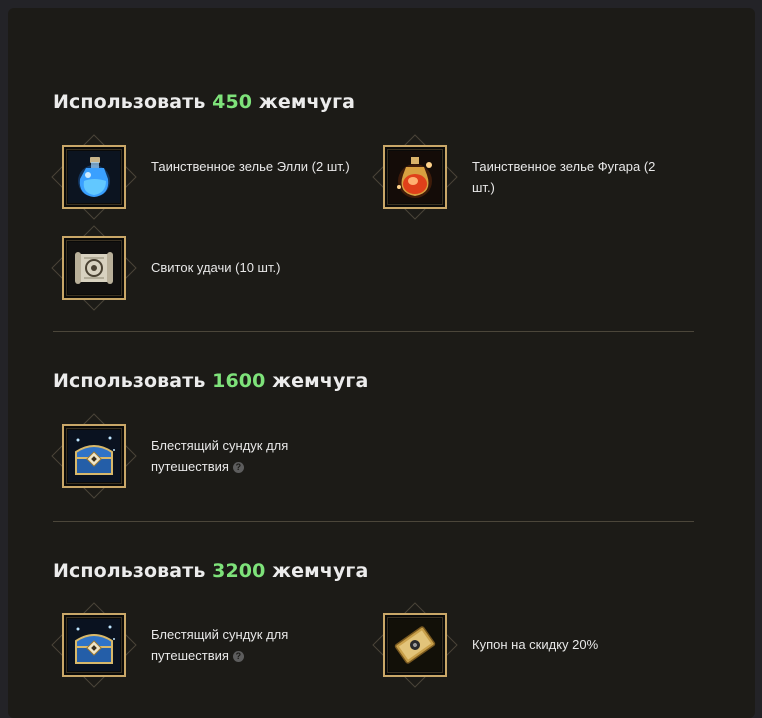 The image size is (762, 718). I want to click on scroll-icon, so click(94, 268).